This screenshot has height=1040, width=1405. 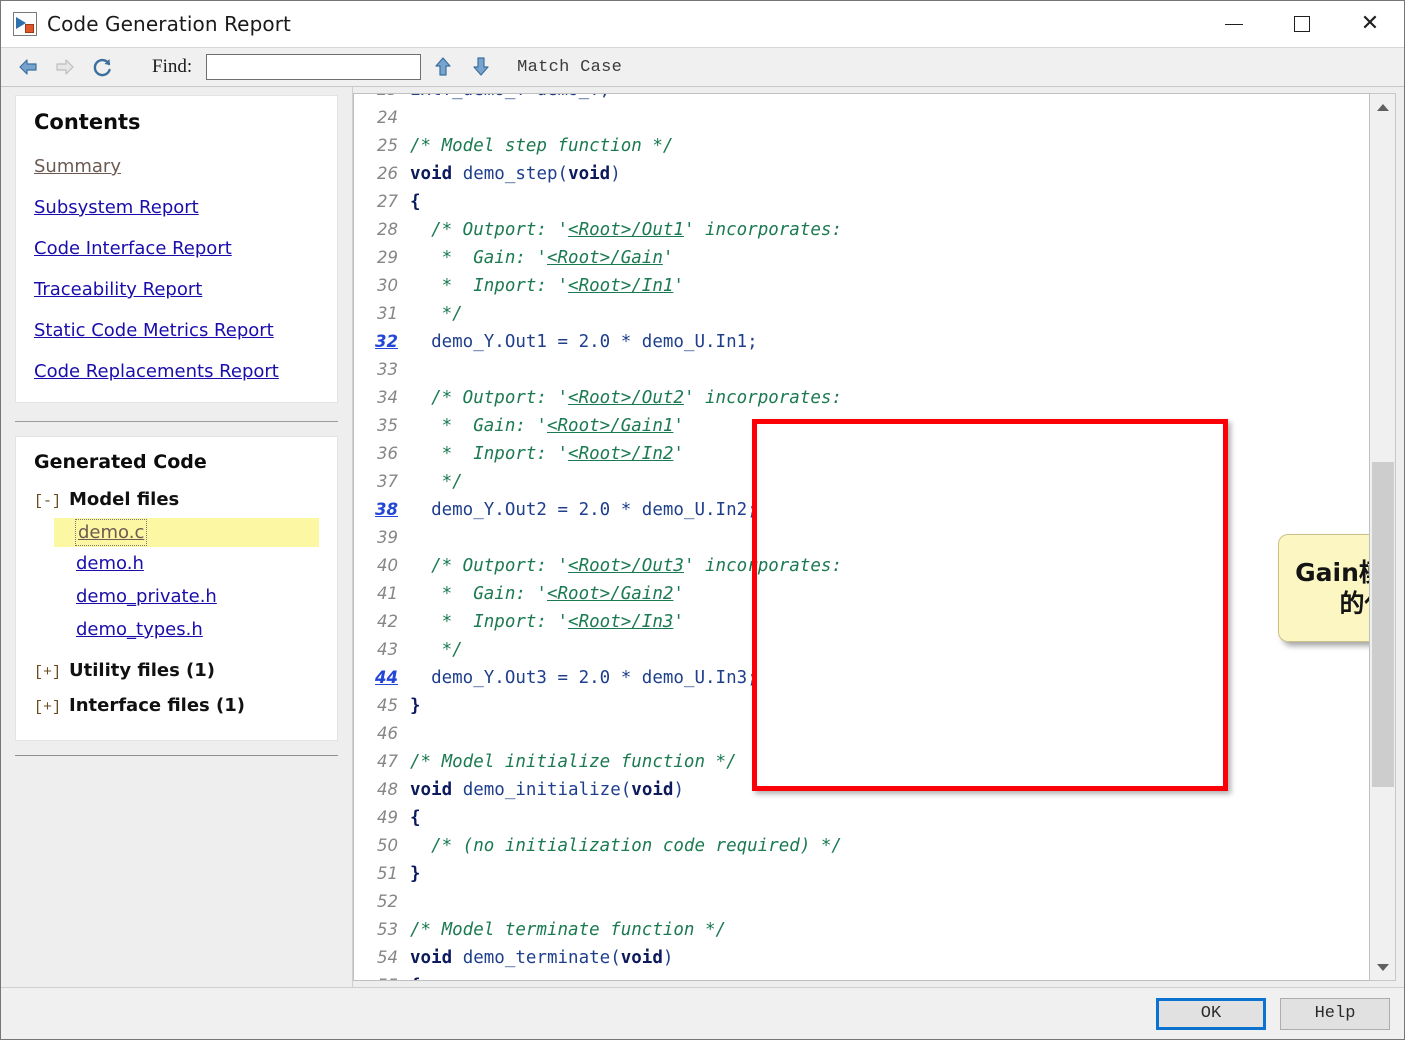 What do you see at coordinates (489, 230) in the screenshot?
I see `code-token: /* Outport: '` at bounding box center [489, 230].